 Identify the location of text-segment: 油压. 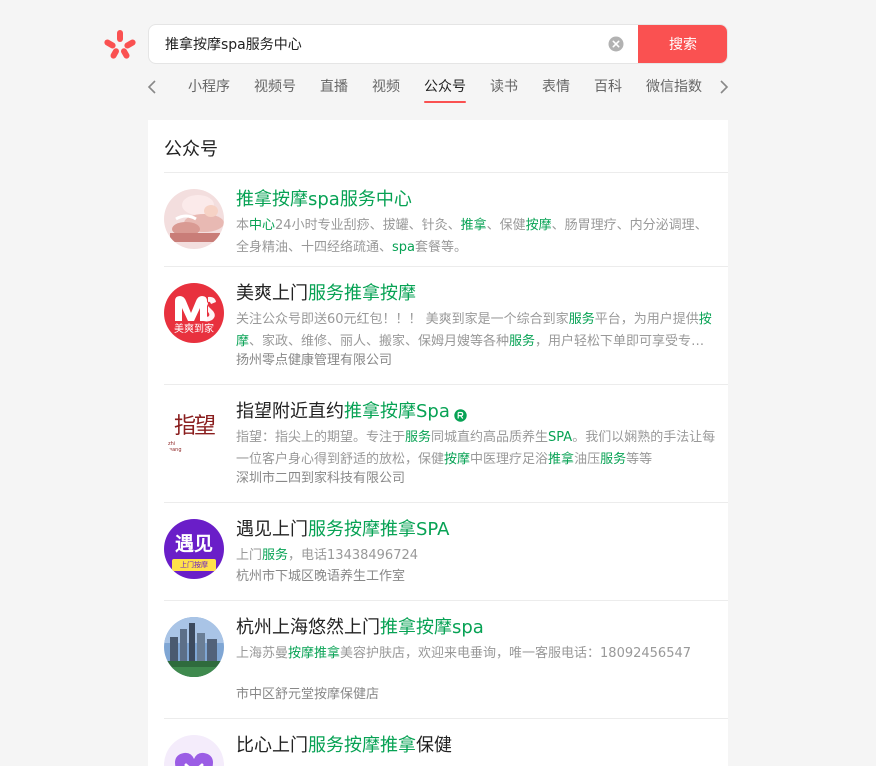
(587, 459).